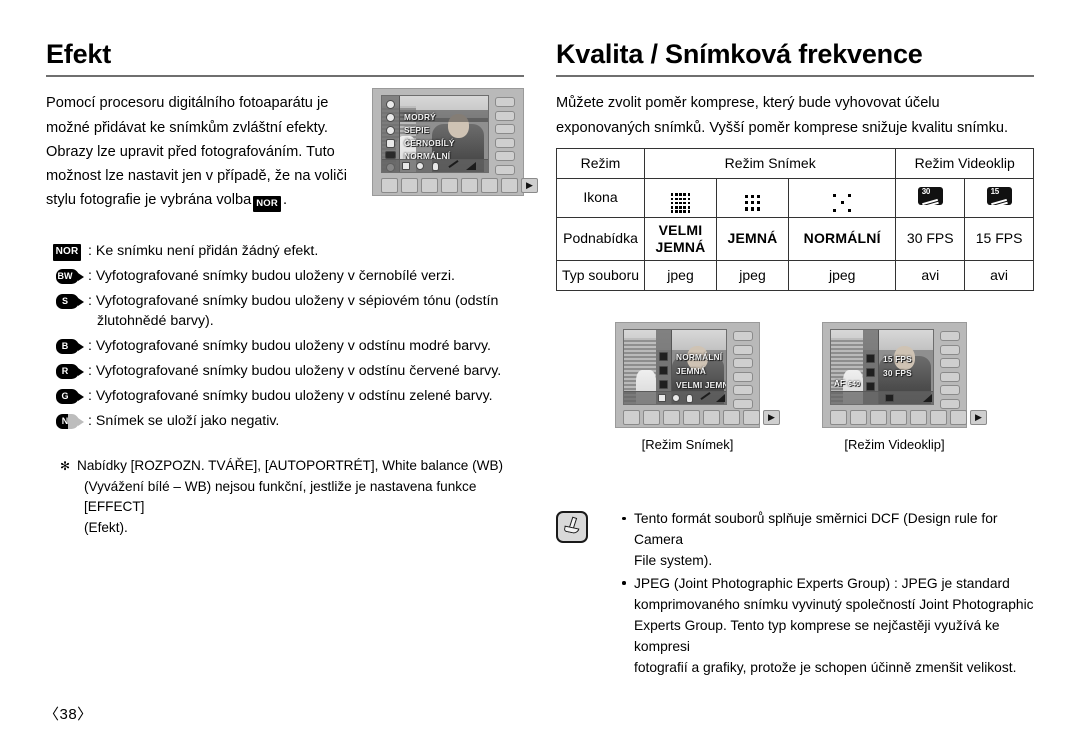  What do you see at coordinates (267, 204) in the screenshot?
I see `nor-badge-icon-inline: NOR` at bounding box center [267, 204].